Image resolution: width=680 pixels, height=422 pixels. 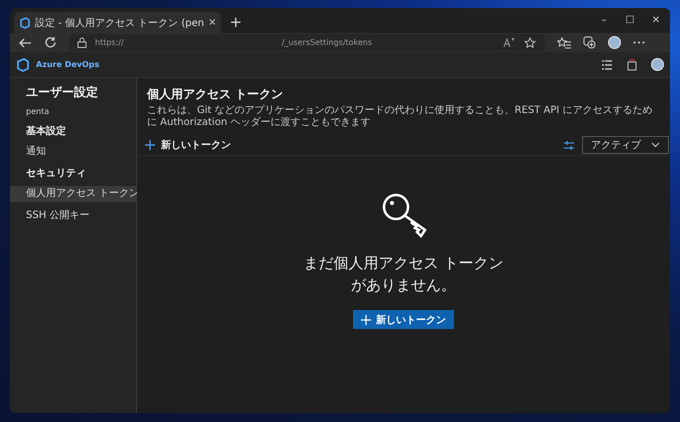 What do you see at coordinates (212, 22) in the screenshot?
I see `close-tab-button: ×` at bounding box center [212, 22].